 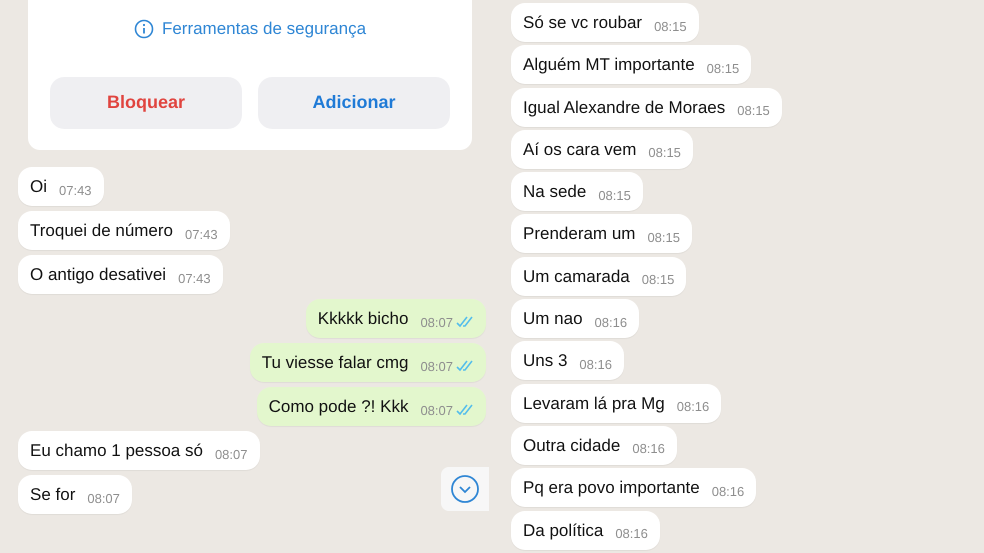 I want to click on scroll-down-button, so click(x=465, y=489).